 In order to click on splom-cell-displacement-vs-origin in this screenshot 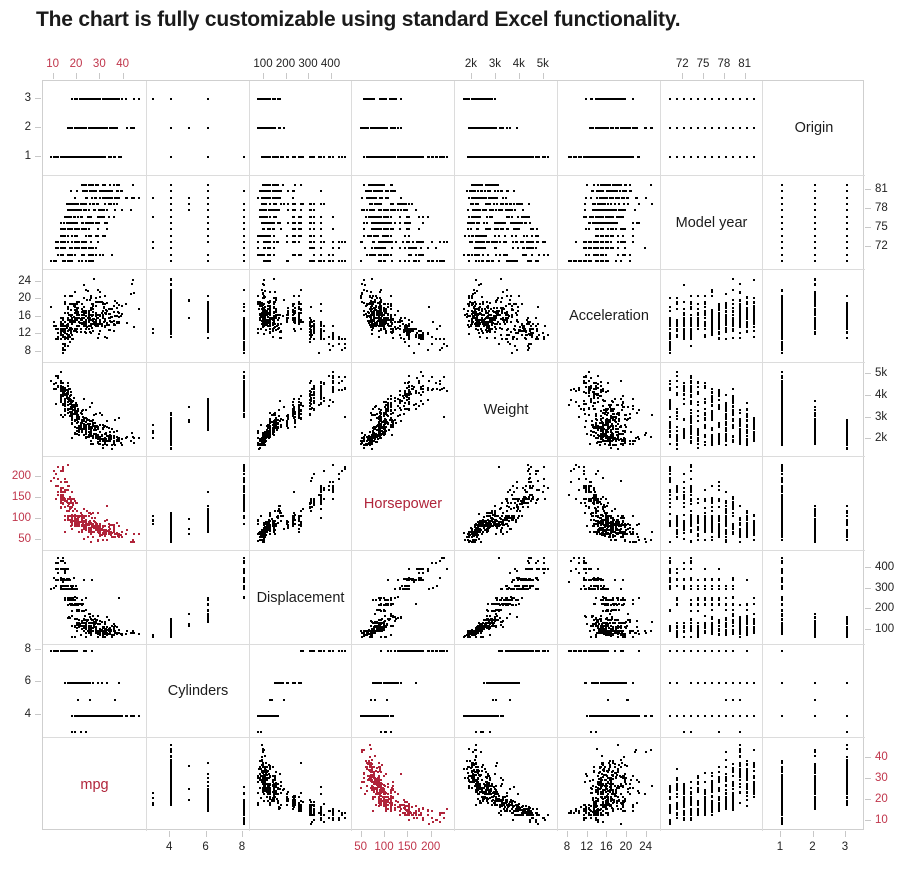, I will do `click(813, 597)`.